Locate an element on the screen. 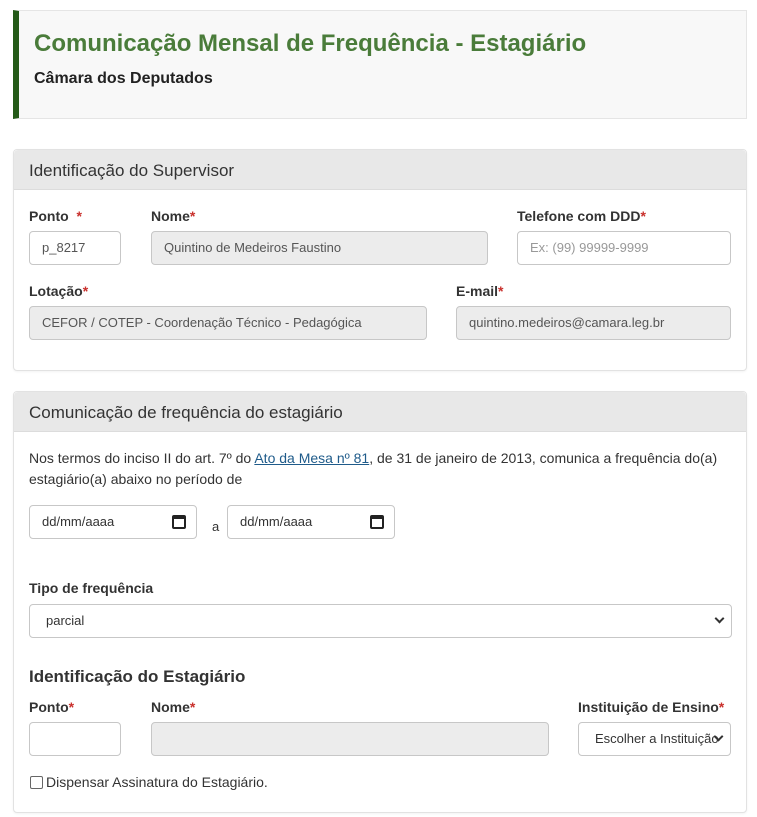 This screenshot has width=757, height=817. date-start-input: dd/mm/aaaa is located at coordinates (113, 522).